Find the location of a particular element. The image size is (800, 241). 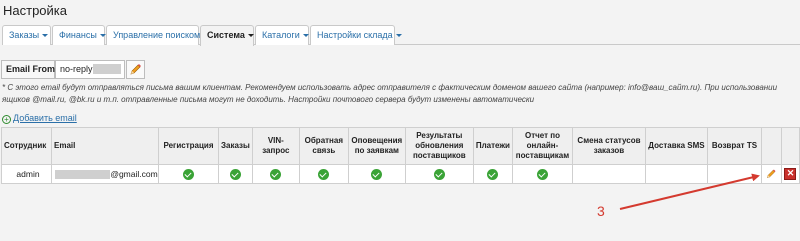

annotation-arrow is located at coordinates (689, 191).